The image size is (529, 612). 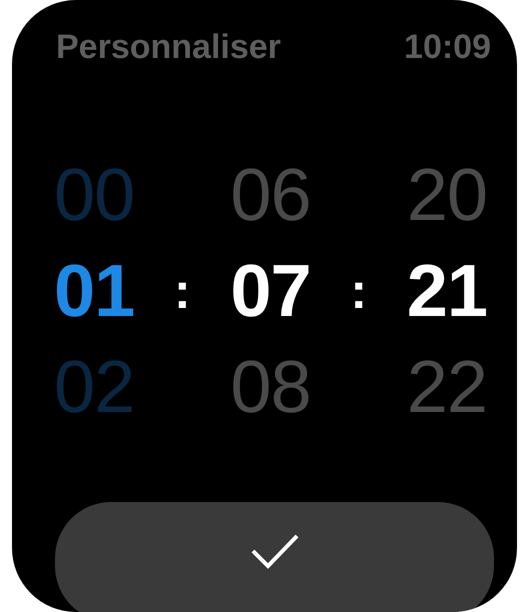 What do you see at coordinates (446, 291) in the screenshot?
I see `selected-value: 21` at bounding box center [446, 291].